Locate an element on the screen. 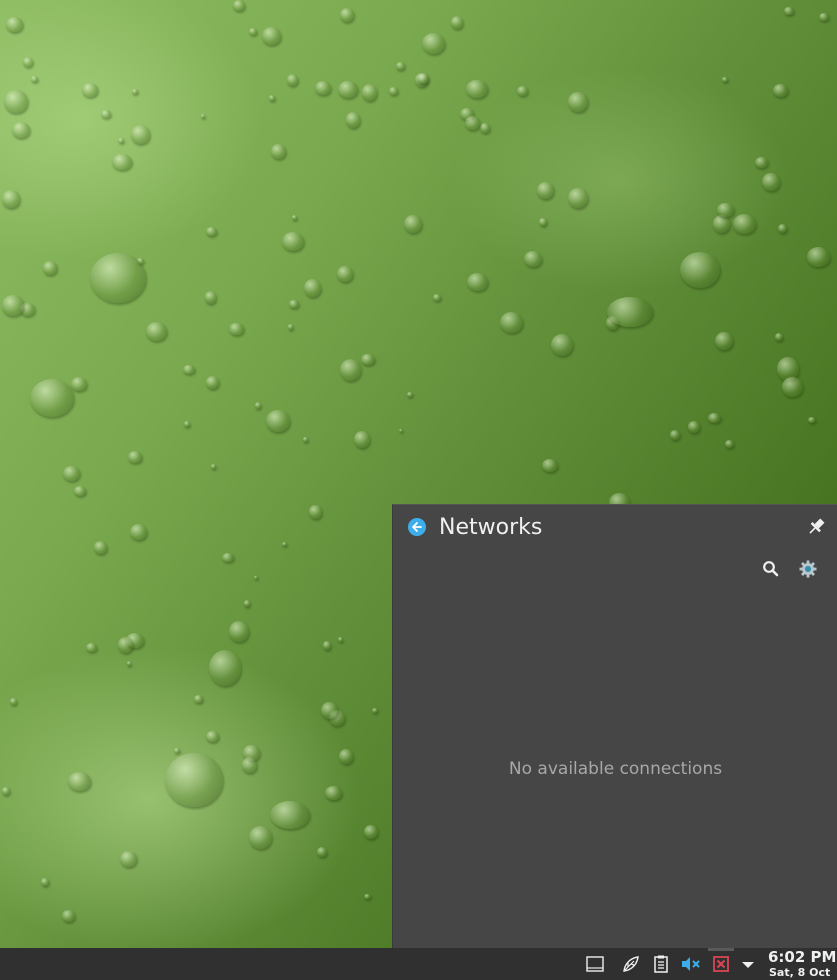 This screenshot has height=980, width=837. pin-button is located at coordinates (816, 527).